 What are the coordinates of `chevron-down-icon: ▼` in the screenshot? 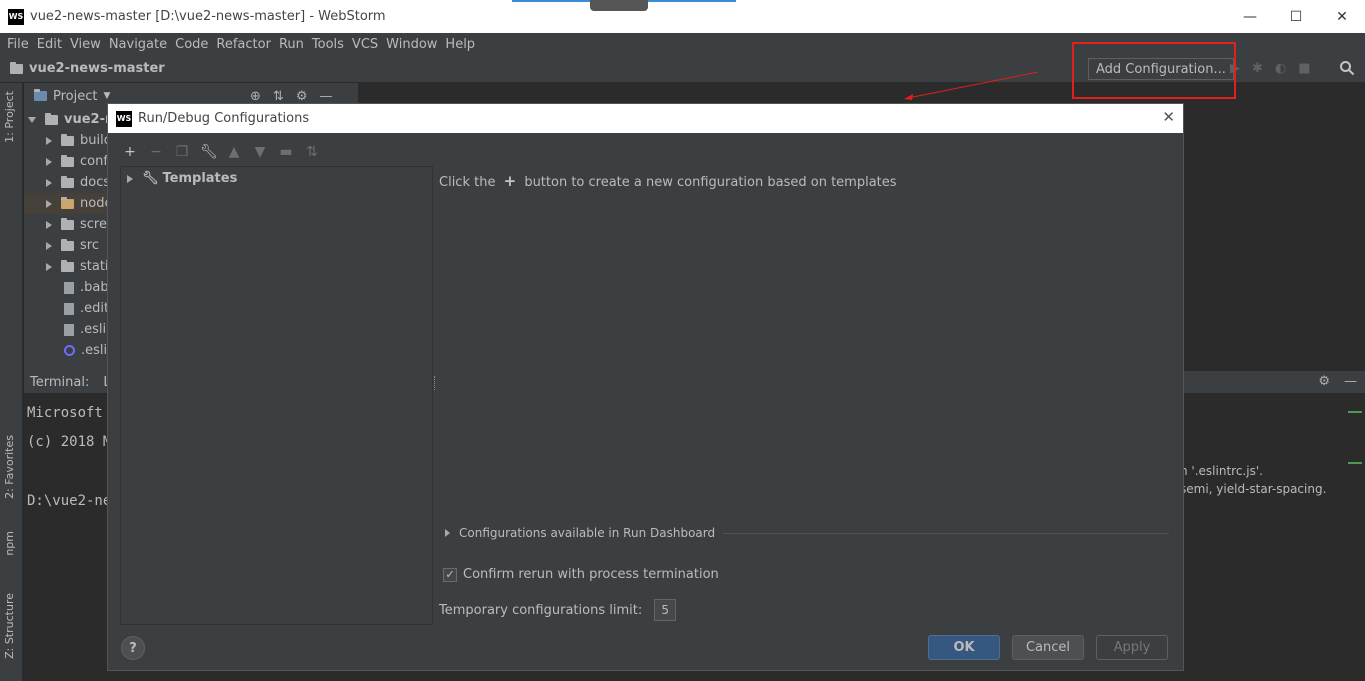 It's located at (106, 96).